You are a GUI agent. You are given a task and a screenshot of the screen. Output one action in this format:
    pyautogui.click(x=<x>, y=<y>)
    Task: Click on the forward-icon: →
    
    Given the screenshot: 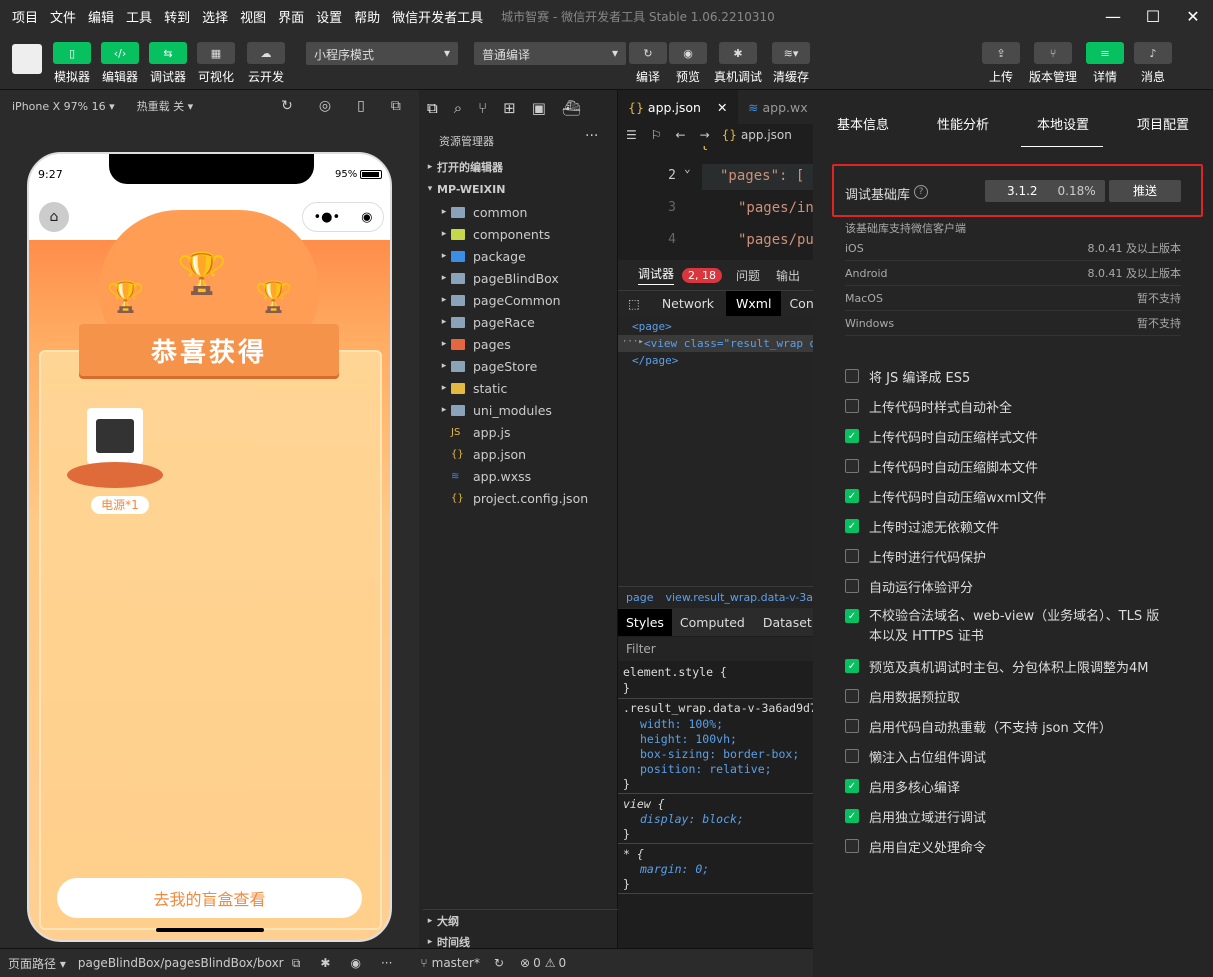 What is the action you would take?
    pyautogui.click(x=705, y=135)
    